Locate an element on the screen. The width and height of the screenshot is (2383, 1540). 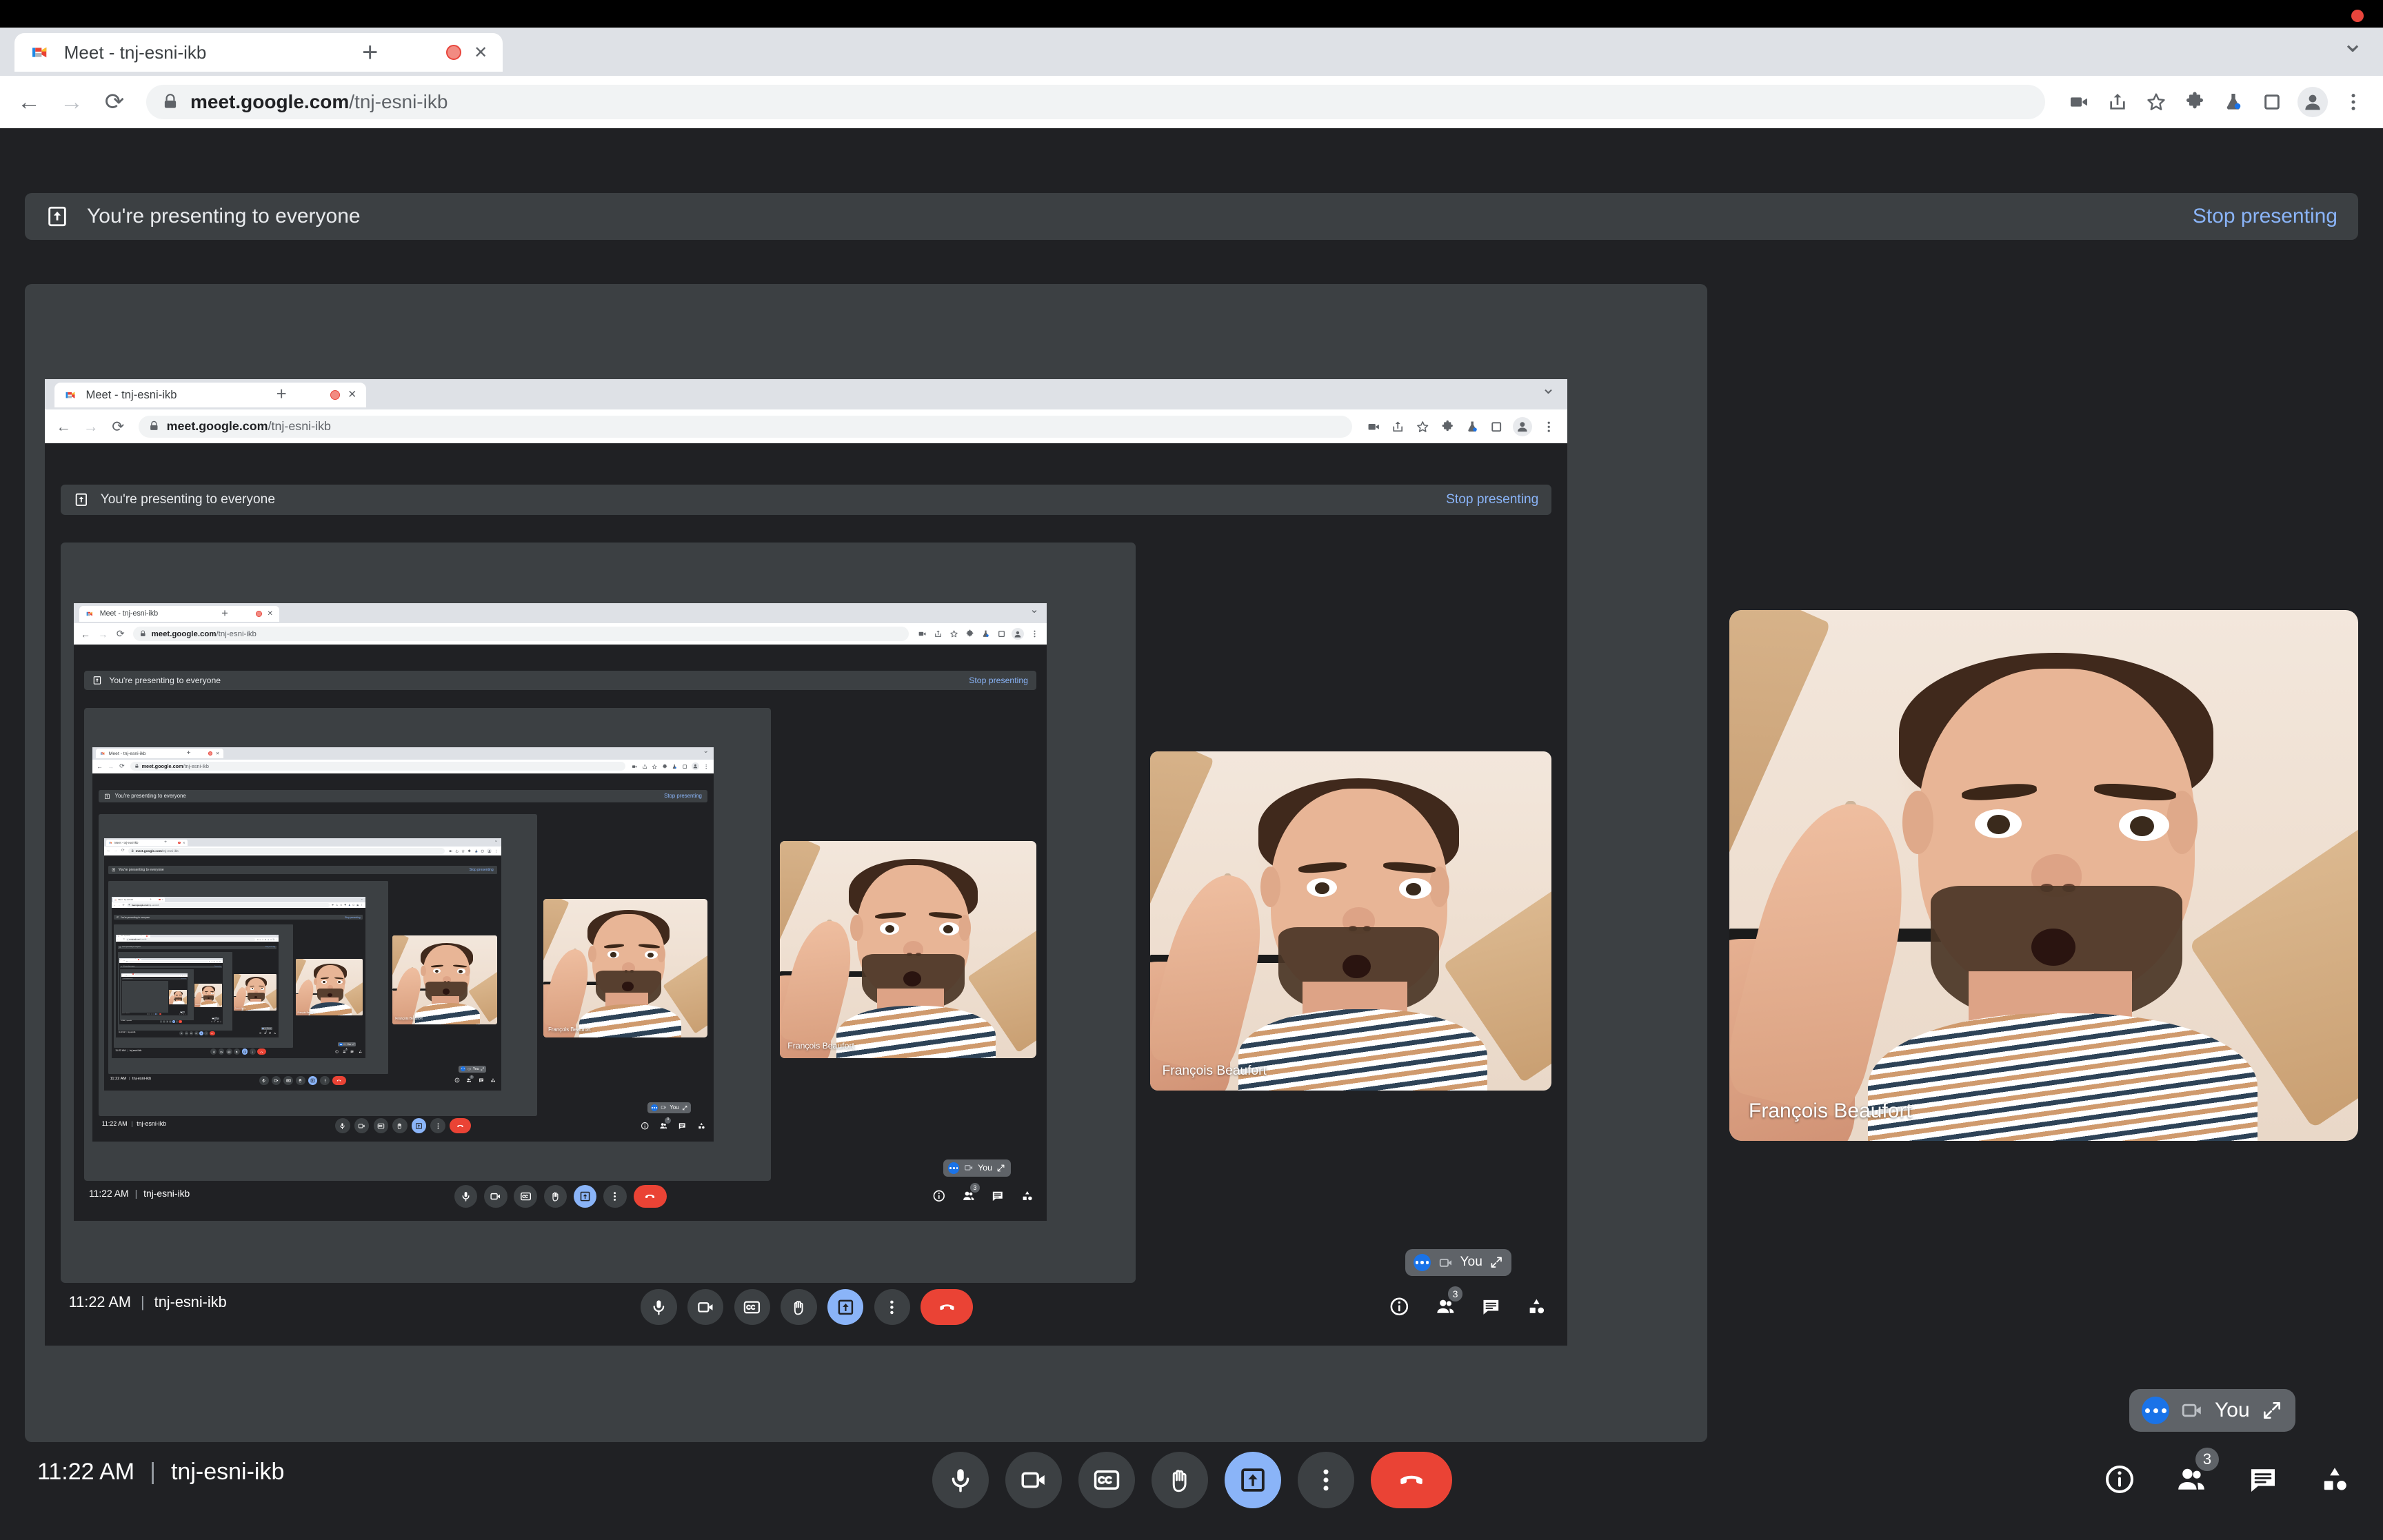
shared-screen-surface-l9 is located at coordinates (145, 997).